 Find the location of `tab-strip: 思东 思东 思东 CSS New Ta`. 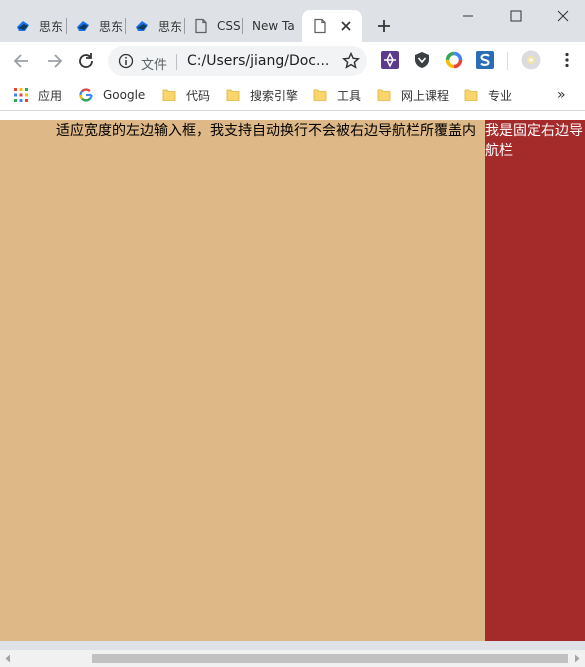

tab-strip: 思东 思东 思东 CSS New Ta is located at coordinates (292, 21).